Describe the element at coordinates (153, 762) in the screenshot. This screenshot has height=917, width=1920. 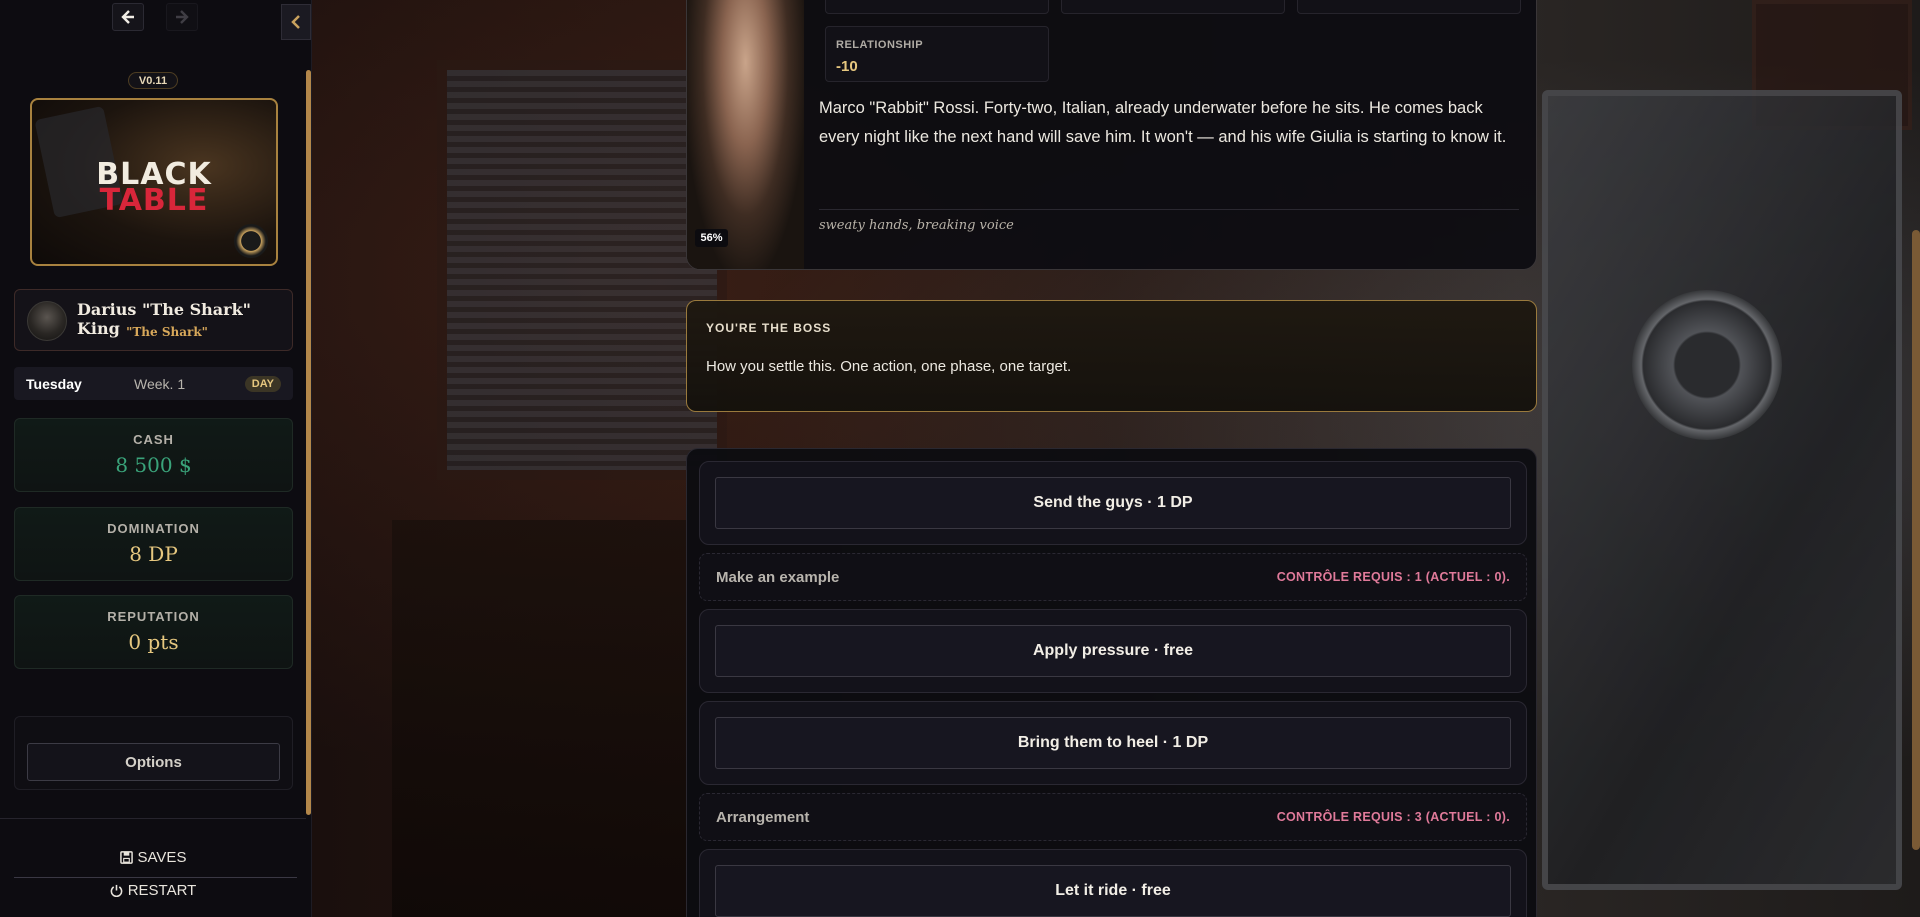
I see `options-button: Options` at that location.